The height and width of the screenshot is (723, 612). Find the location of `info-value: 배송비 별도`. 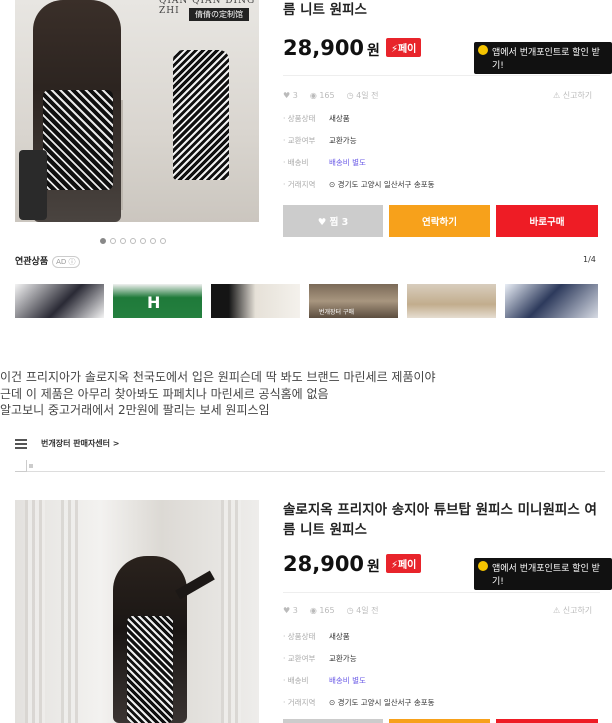

info-value: 배송비 별도 is located at coordinates (347, 680).